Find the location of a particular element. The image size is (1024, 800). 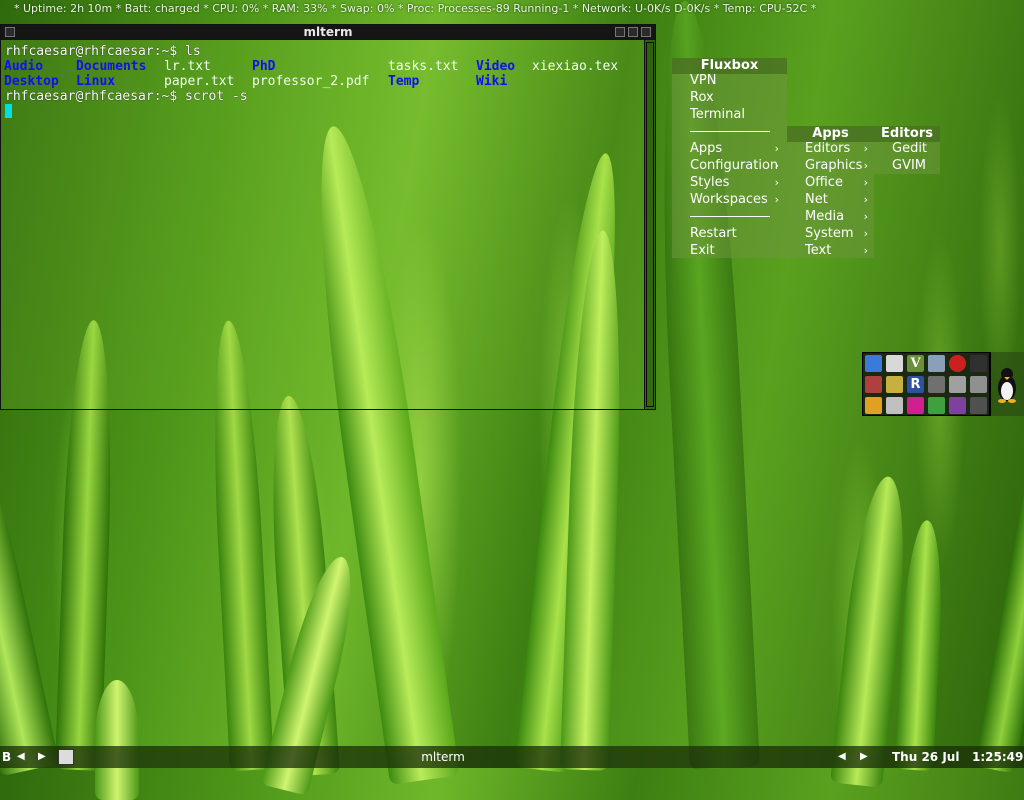

gear-icon is located at coordinates (894, 405).